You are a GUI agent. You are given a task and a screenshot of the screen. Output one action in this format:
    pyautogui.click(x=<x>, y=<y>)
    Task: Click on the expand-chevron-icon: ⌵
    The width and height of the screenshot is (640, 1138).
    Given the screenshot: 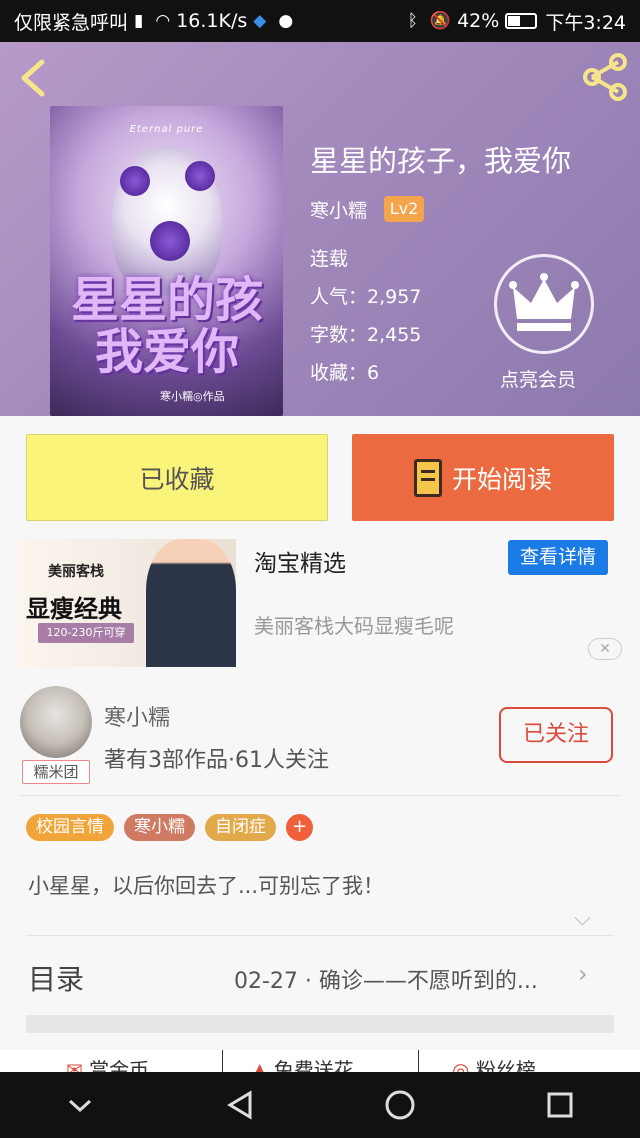 What is the action you would take?
    pyautogui.click(x=582, y=918)
    